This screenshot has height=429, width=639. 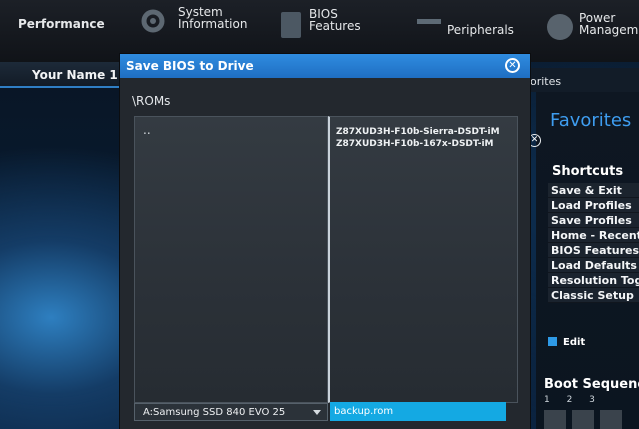 What do you see at coordinates (593, 250) in the screenshot?
I see `shortcut-item-bios-features: BIOS Features` at bounding box center [593, 250].